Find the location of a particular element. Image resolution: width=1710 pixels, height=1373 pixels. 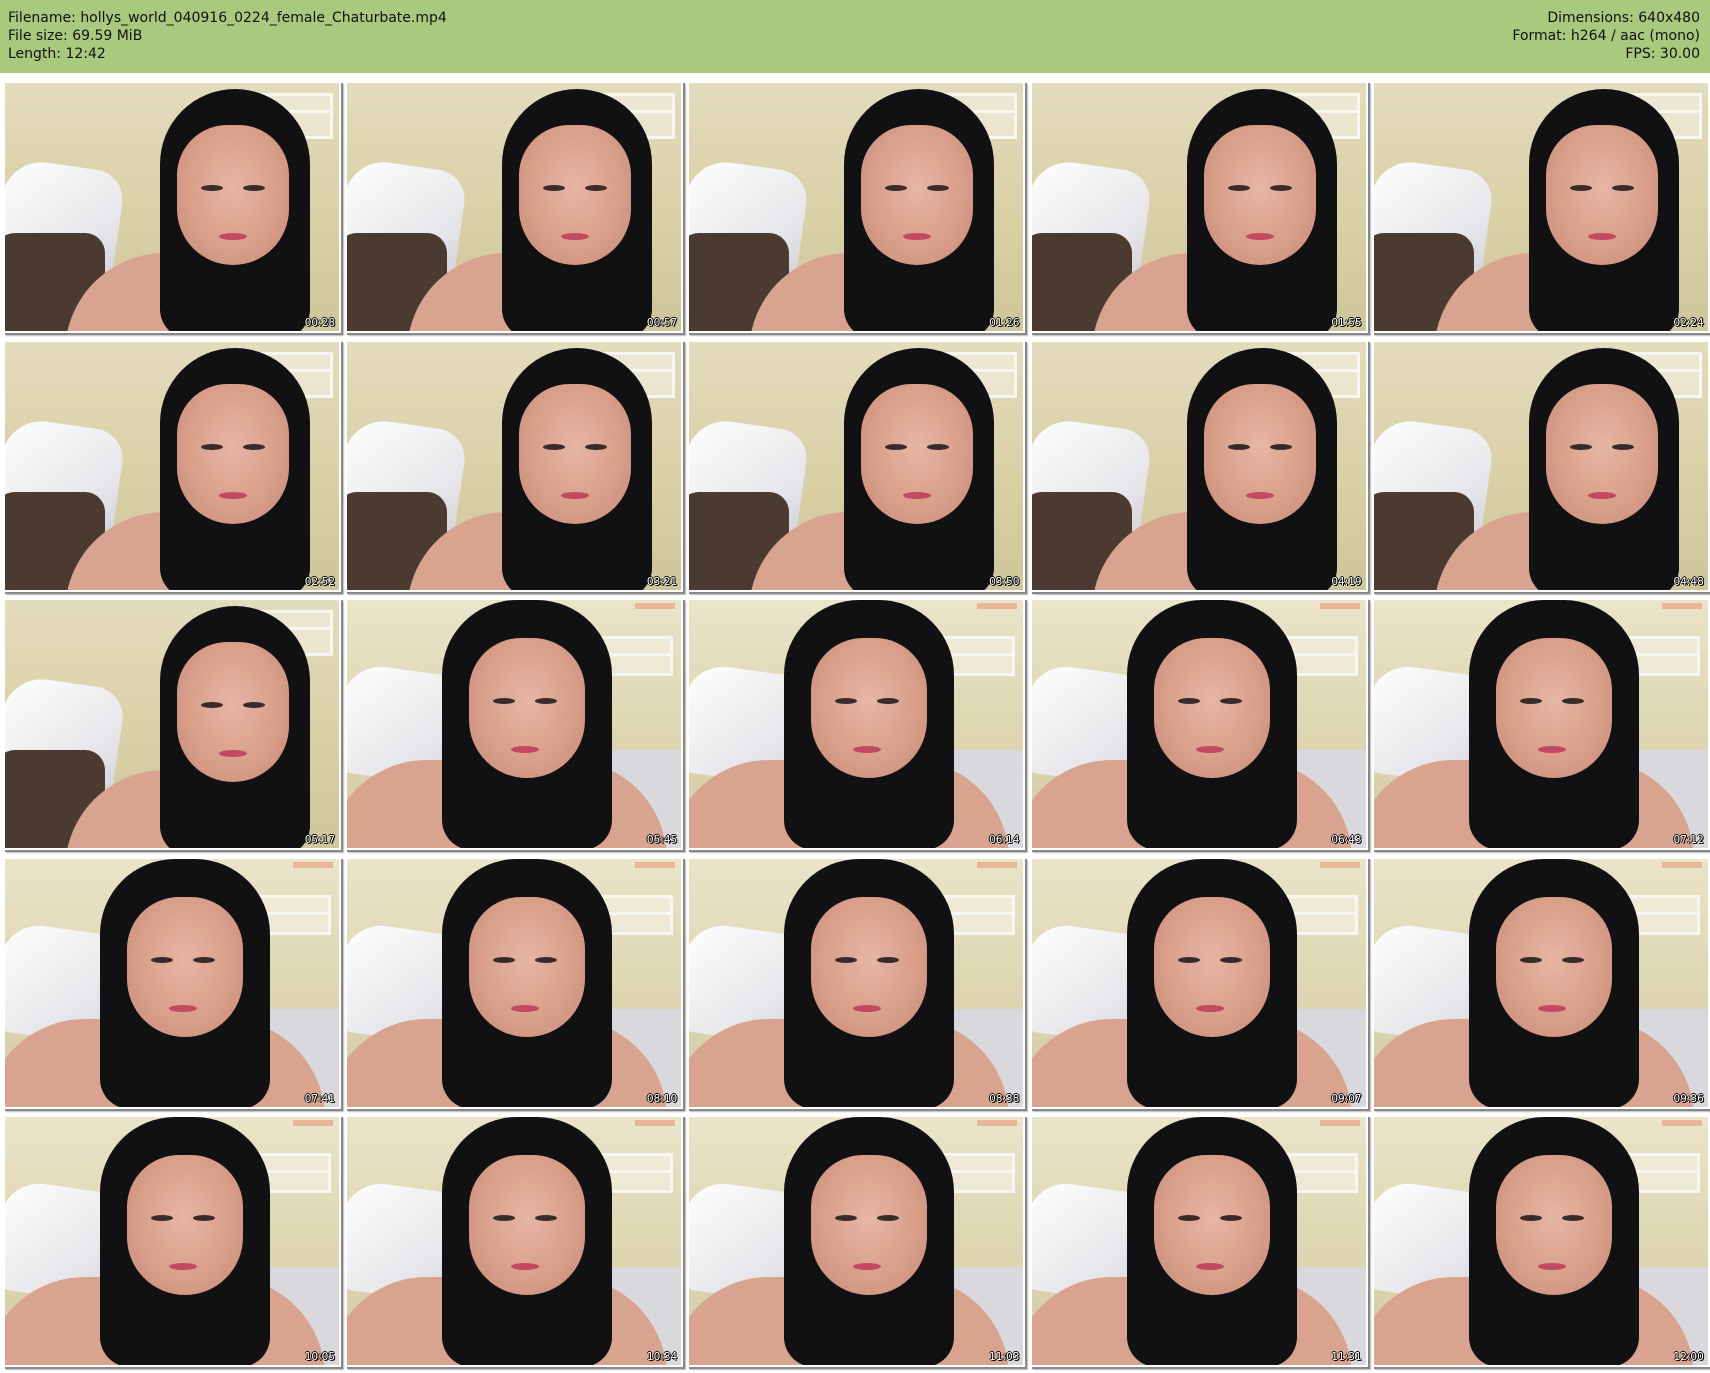

video-thumbnail: 01:26 is located at coordinates (856, 207).